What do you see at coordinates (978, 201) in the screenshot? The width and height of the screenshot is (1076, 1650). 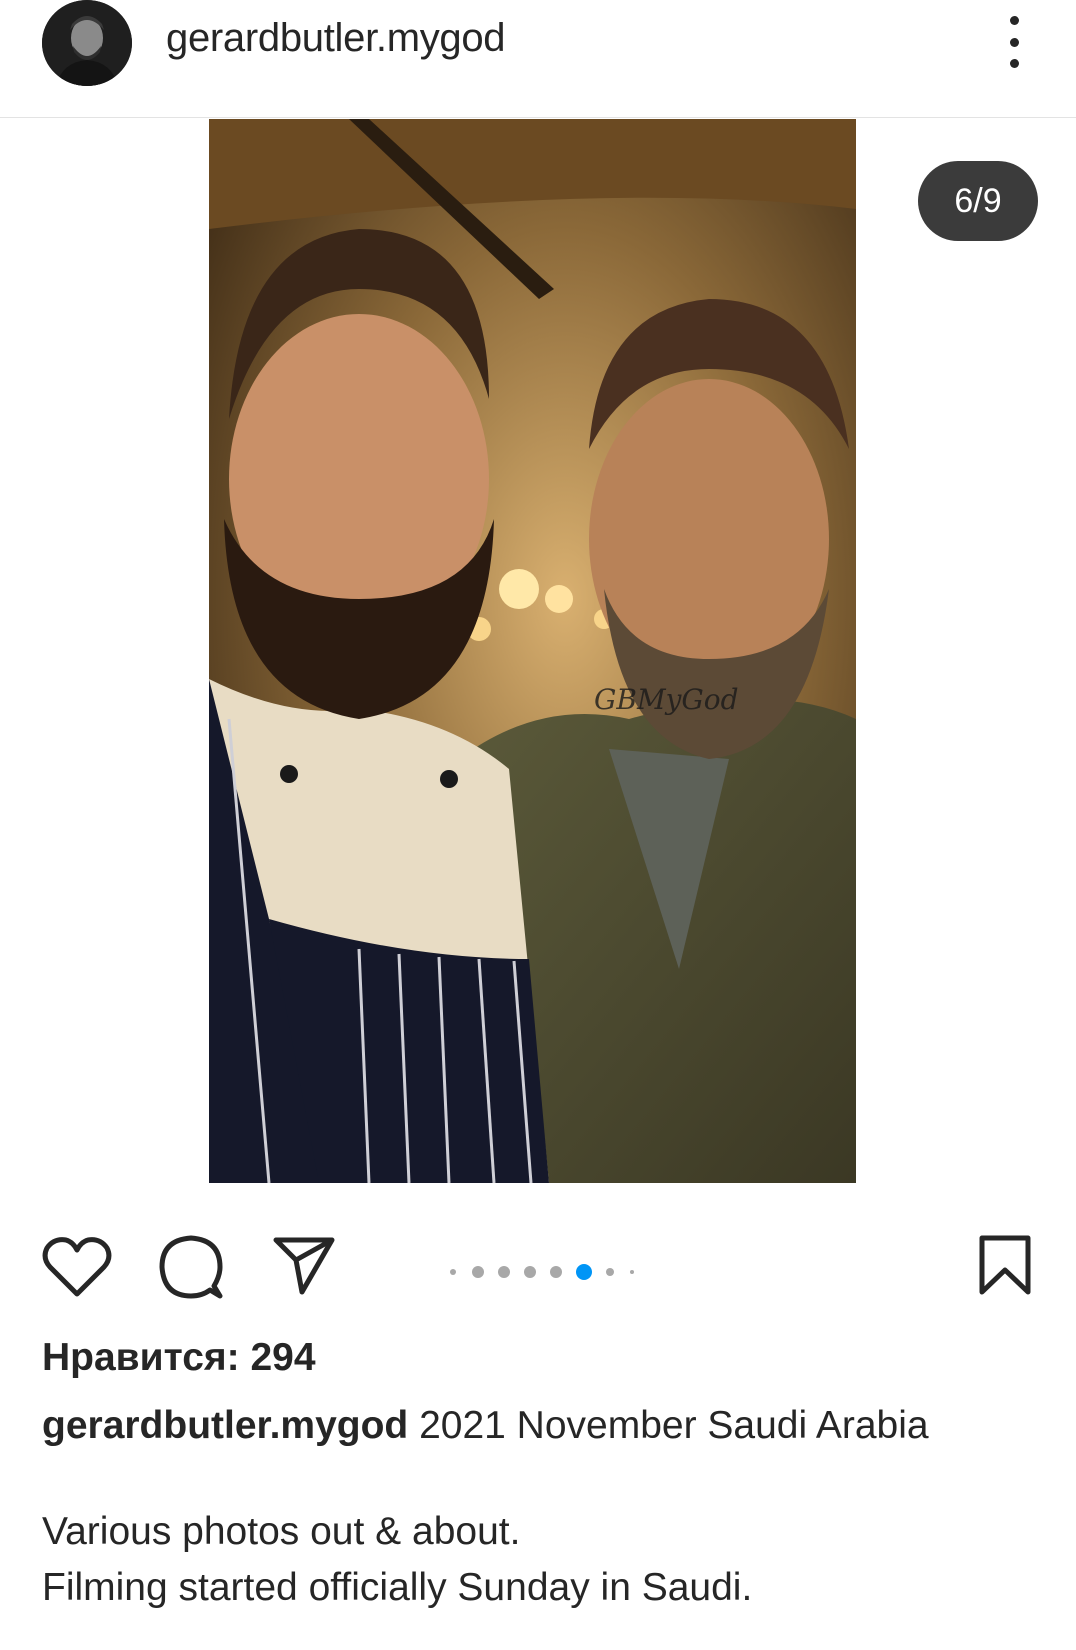 I see `image-counter-badge: 6/9` at bounding box center [978, 201].